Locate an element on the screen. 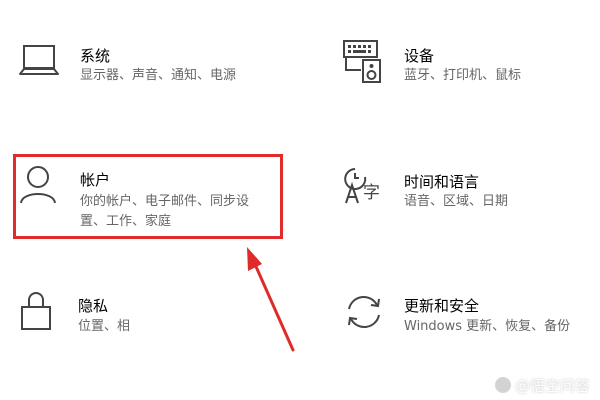  tile-description: 蓝牙、打印机、鼠标 is located at coordinates (463, 75).